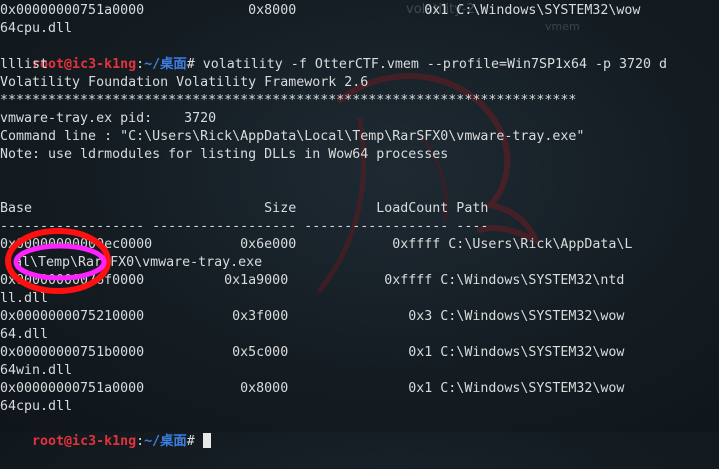 This screenshot has height=469, width=719. I want to click on highlight-annotation, so click(58, 261).